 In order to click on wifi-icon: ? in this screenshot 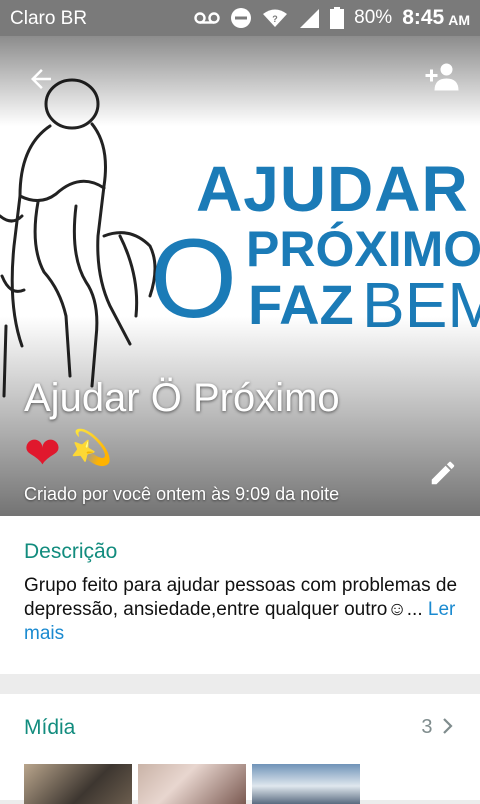, I will do `click(275, 18)`.